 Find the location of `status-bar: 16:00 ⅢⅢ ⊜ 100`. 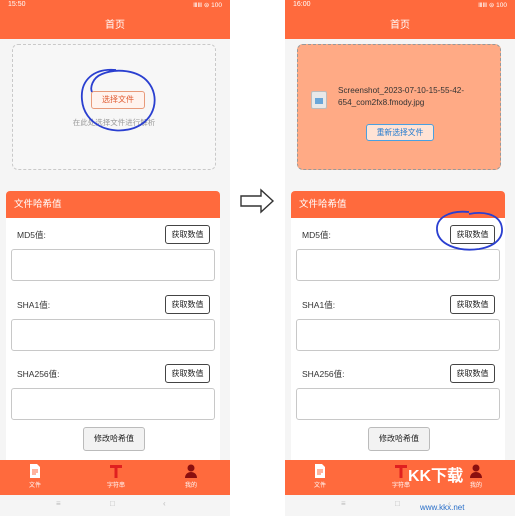

status-bar: 16:00 ⅢⅢ ⊜ 100 is located at coordinates (400, 6).